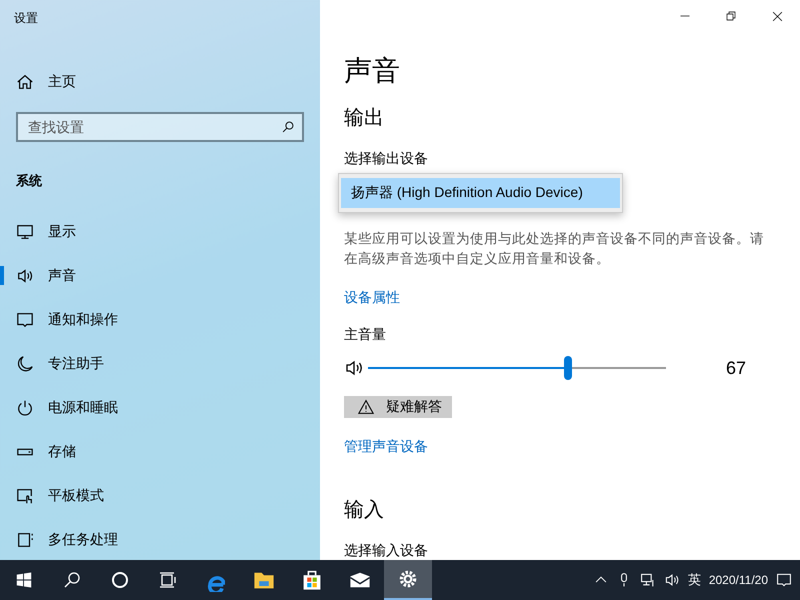  I want to click on taskbar-date: 2020/11/20, so click(738, 580).